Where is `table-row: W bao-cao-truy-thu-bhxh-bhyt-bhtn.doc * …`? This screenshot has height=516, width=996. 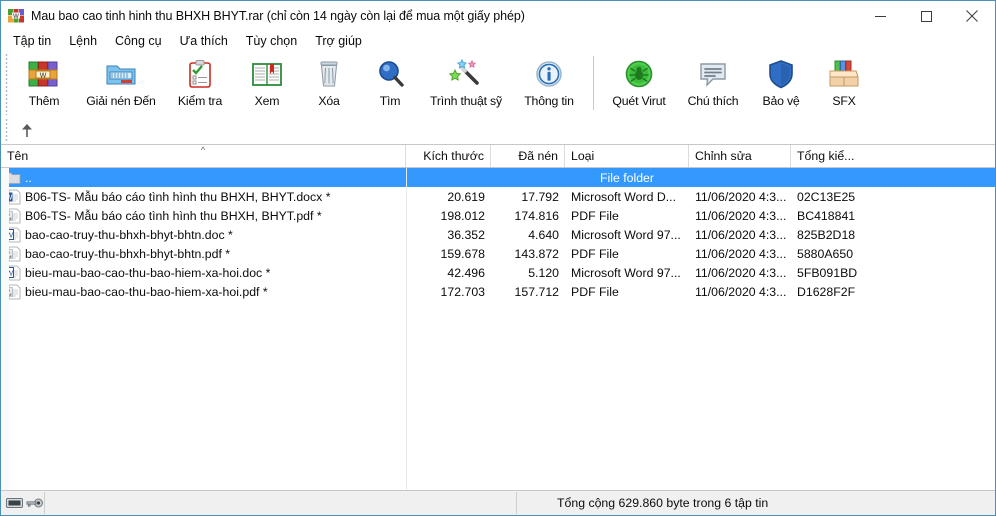
table-row: W bao-cao-truy-thu-bhxh-bhyt-bhtn.doc * … is located at coordinates (498, 234).